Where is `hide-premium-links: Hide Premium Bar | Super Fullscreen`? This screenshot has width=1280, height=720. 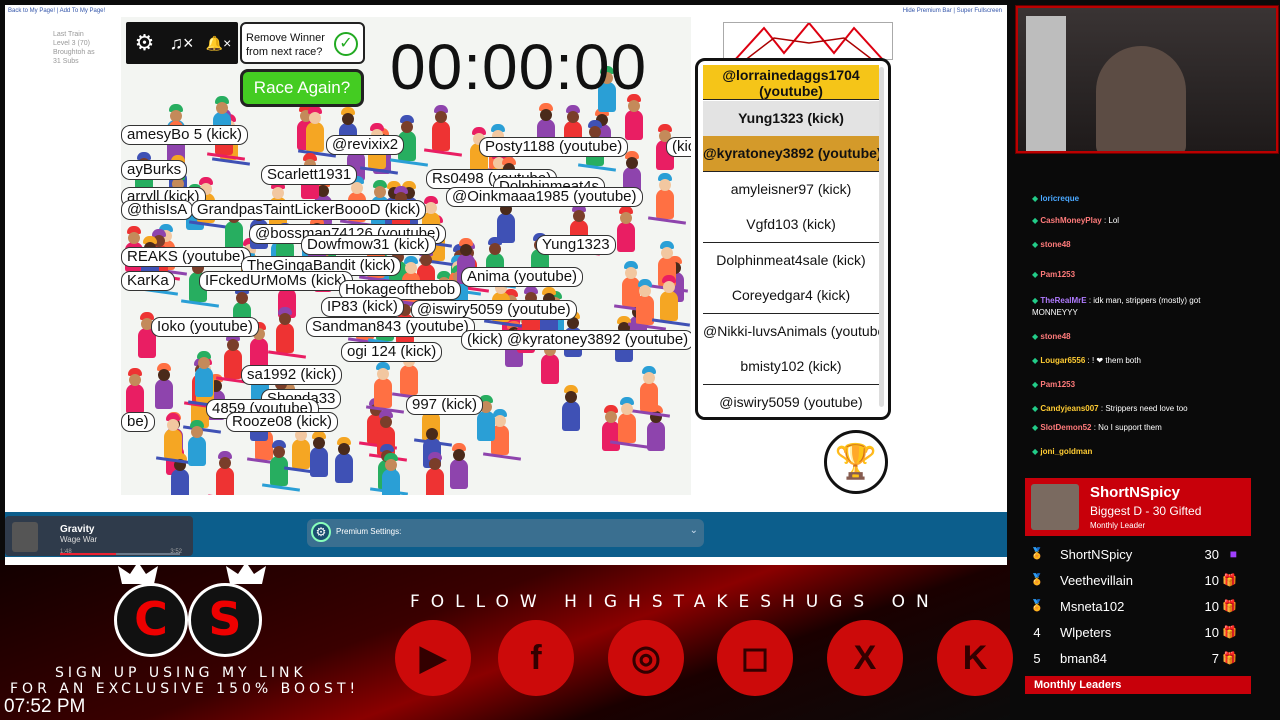 hide-premium-links: Hide Premium Bar | Super Fullscreen is located at coordinates (952, 11).